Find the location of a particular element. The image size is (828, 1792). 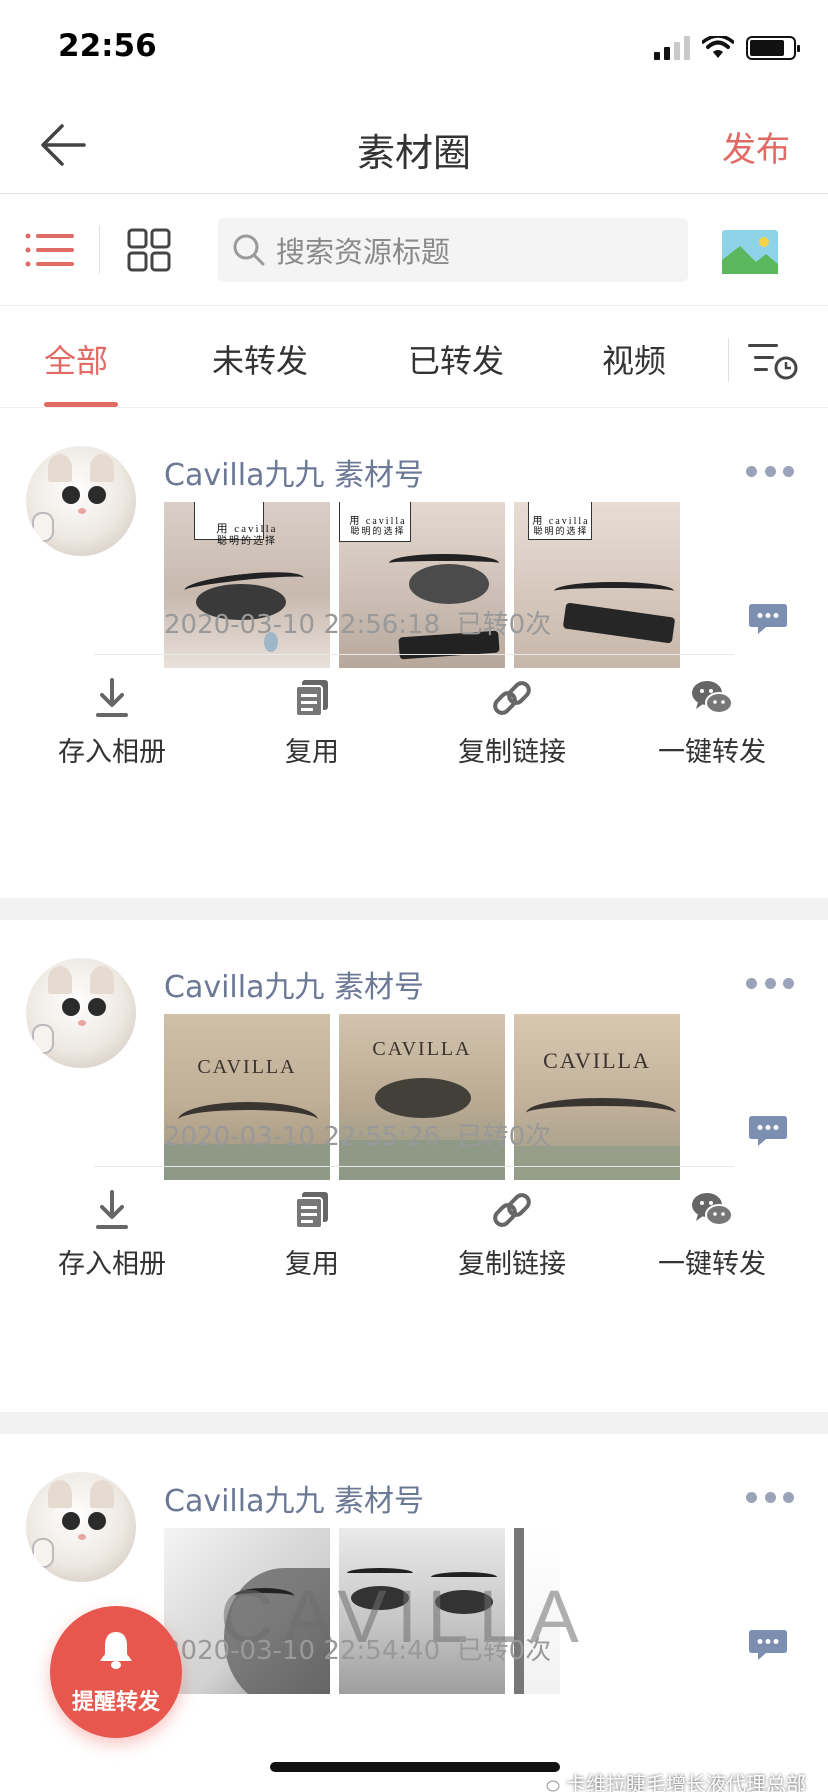

history-filter-icon is located at coordinates (773, 360).